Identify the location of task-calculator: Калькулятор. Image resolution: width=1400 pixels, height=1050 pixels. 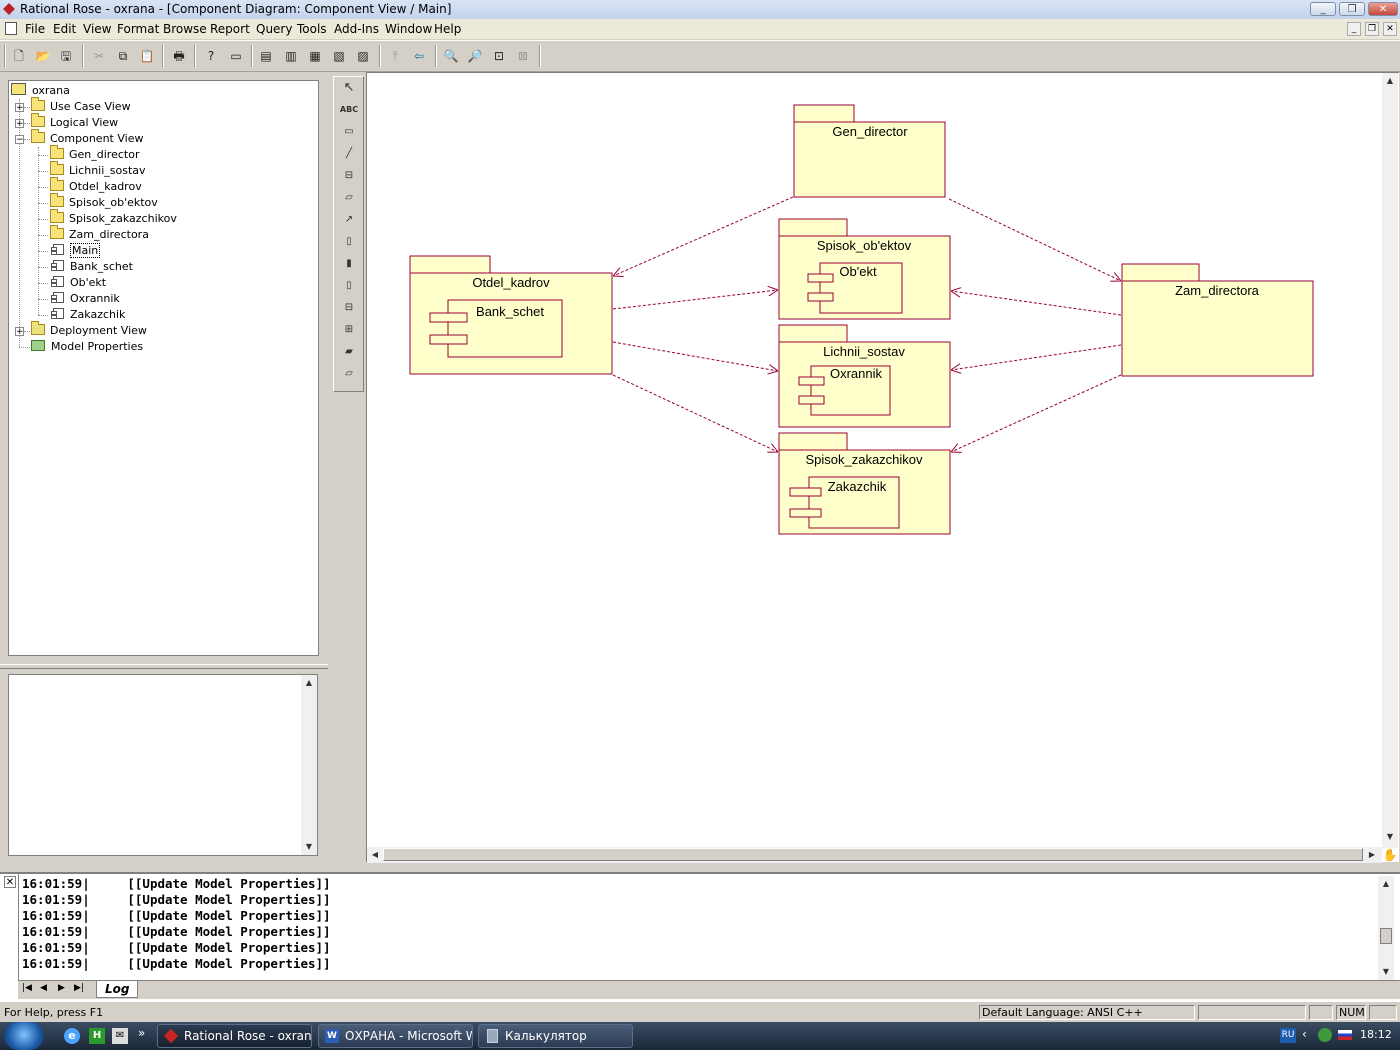
(555, 1036).